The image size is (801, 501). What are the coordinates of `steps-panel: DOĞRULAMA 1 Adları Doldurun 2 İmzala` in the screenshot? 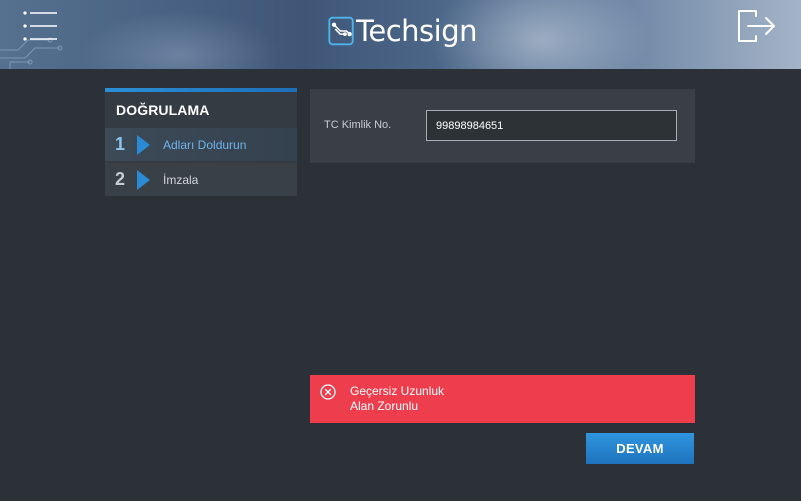 It's located at (201, 142).